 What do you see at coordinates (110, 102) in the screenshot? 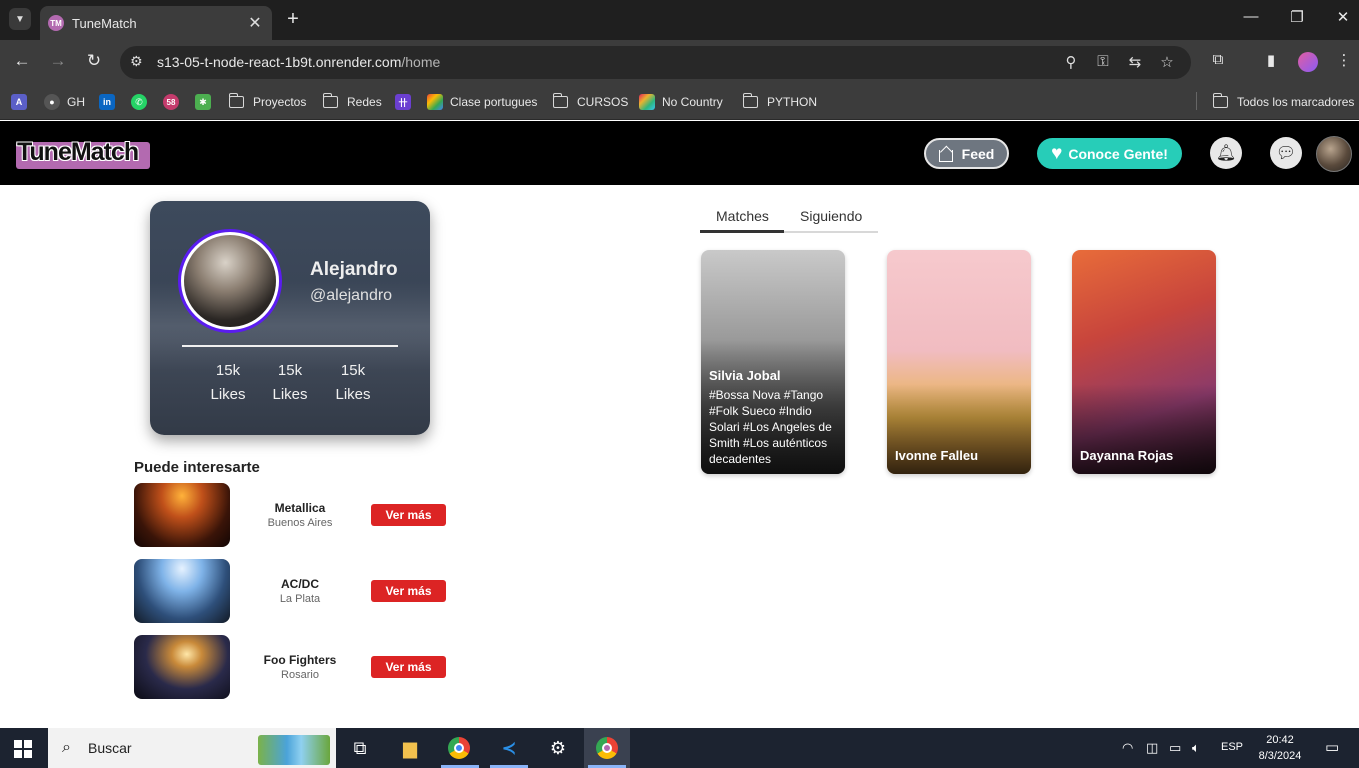
I see `bookmark-linkedin-icon: in` at bounding box center [110, 102].